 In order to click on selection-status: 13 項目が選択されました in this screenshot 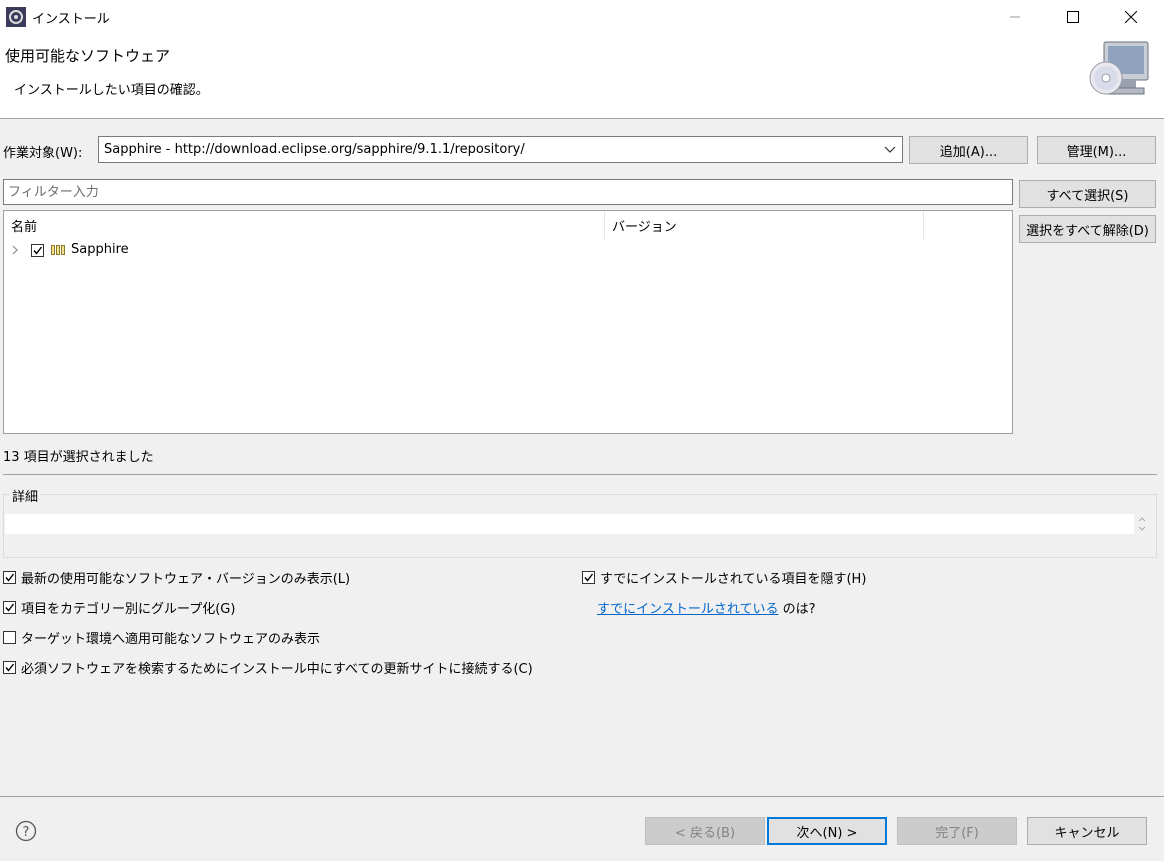, I will do `click(78, 457)`.